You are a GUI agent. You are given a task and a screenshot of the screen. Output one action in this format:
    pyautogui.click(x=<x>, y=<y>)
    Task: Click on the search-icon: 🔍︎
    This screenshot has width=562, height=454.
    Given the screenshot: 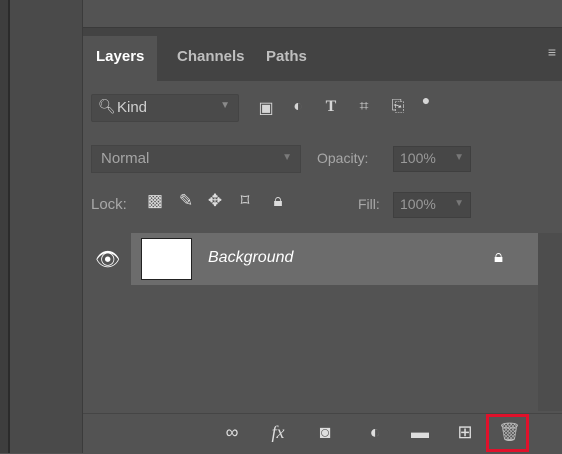 What is the action you would take?
    pyautogui.click(x=107, y=106)
    